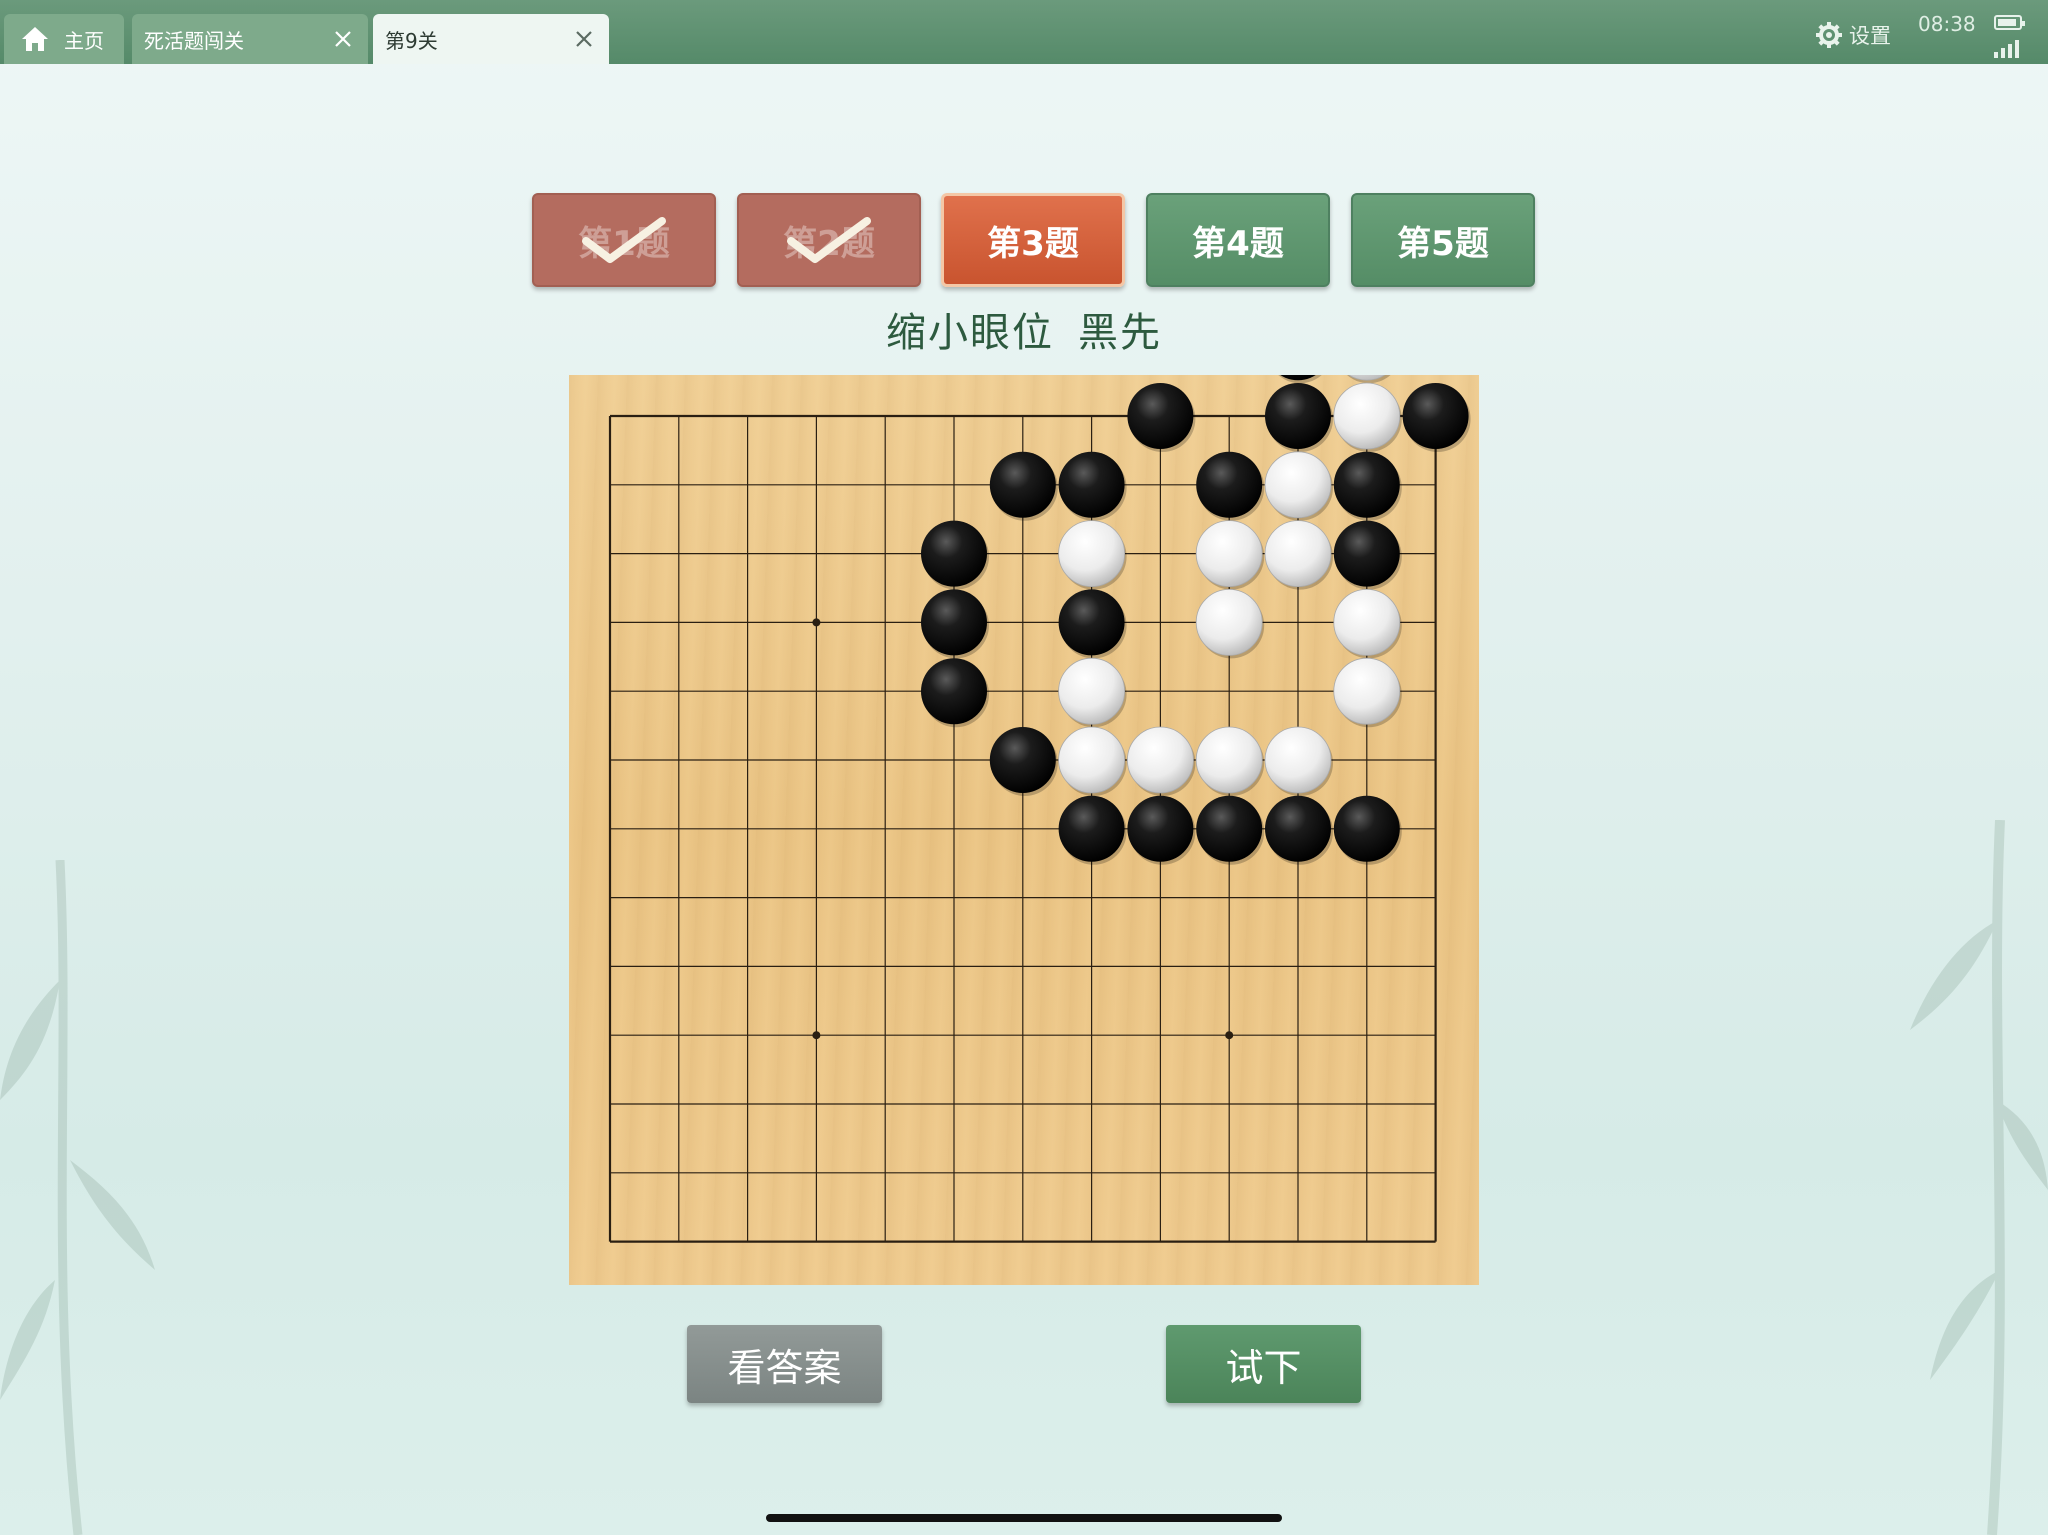 The image size is (2048, 1535). Describe the element at coordinates (970, 333) in the screenshot. I see `puzzle-objective: 缩小眼位` at that location.